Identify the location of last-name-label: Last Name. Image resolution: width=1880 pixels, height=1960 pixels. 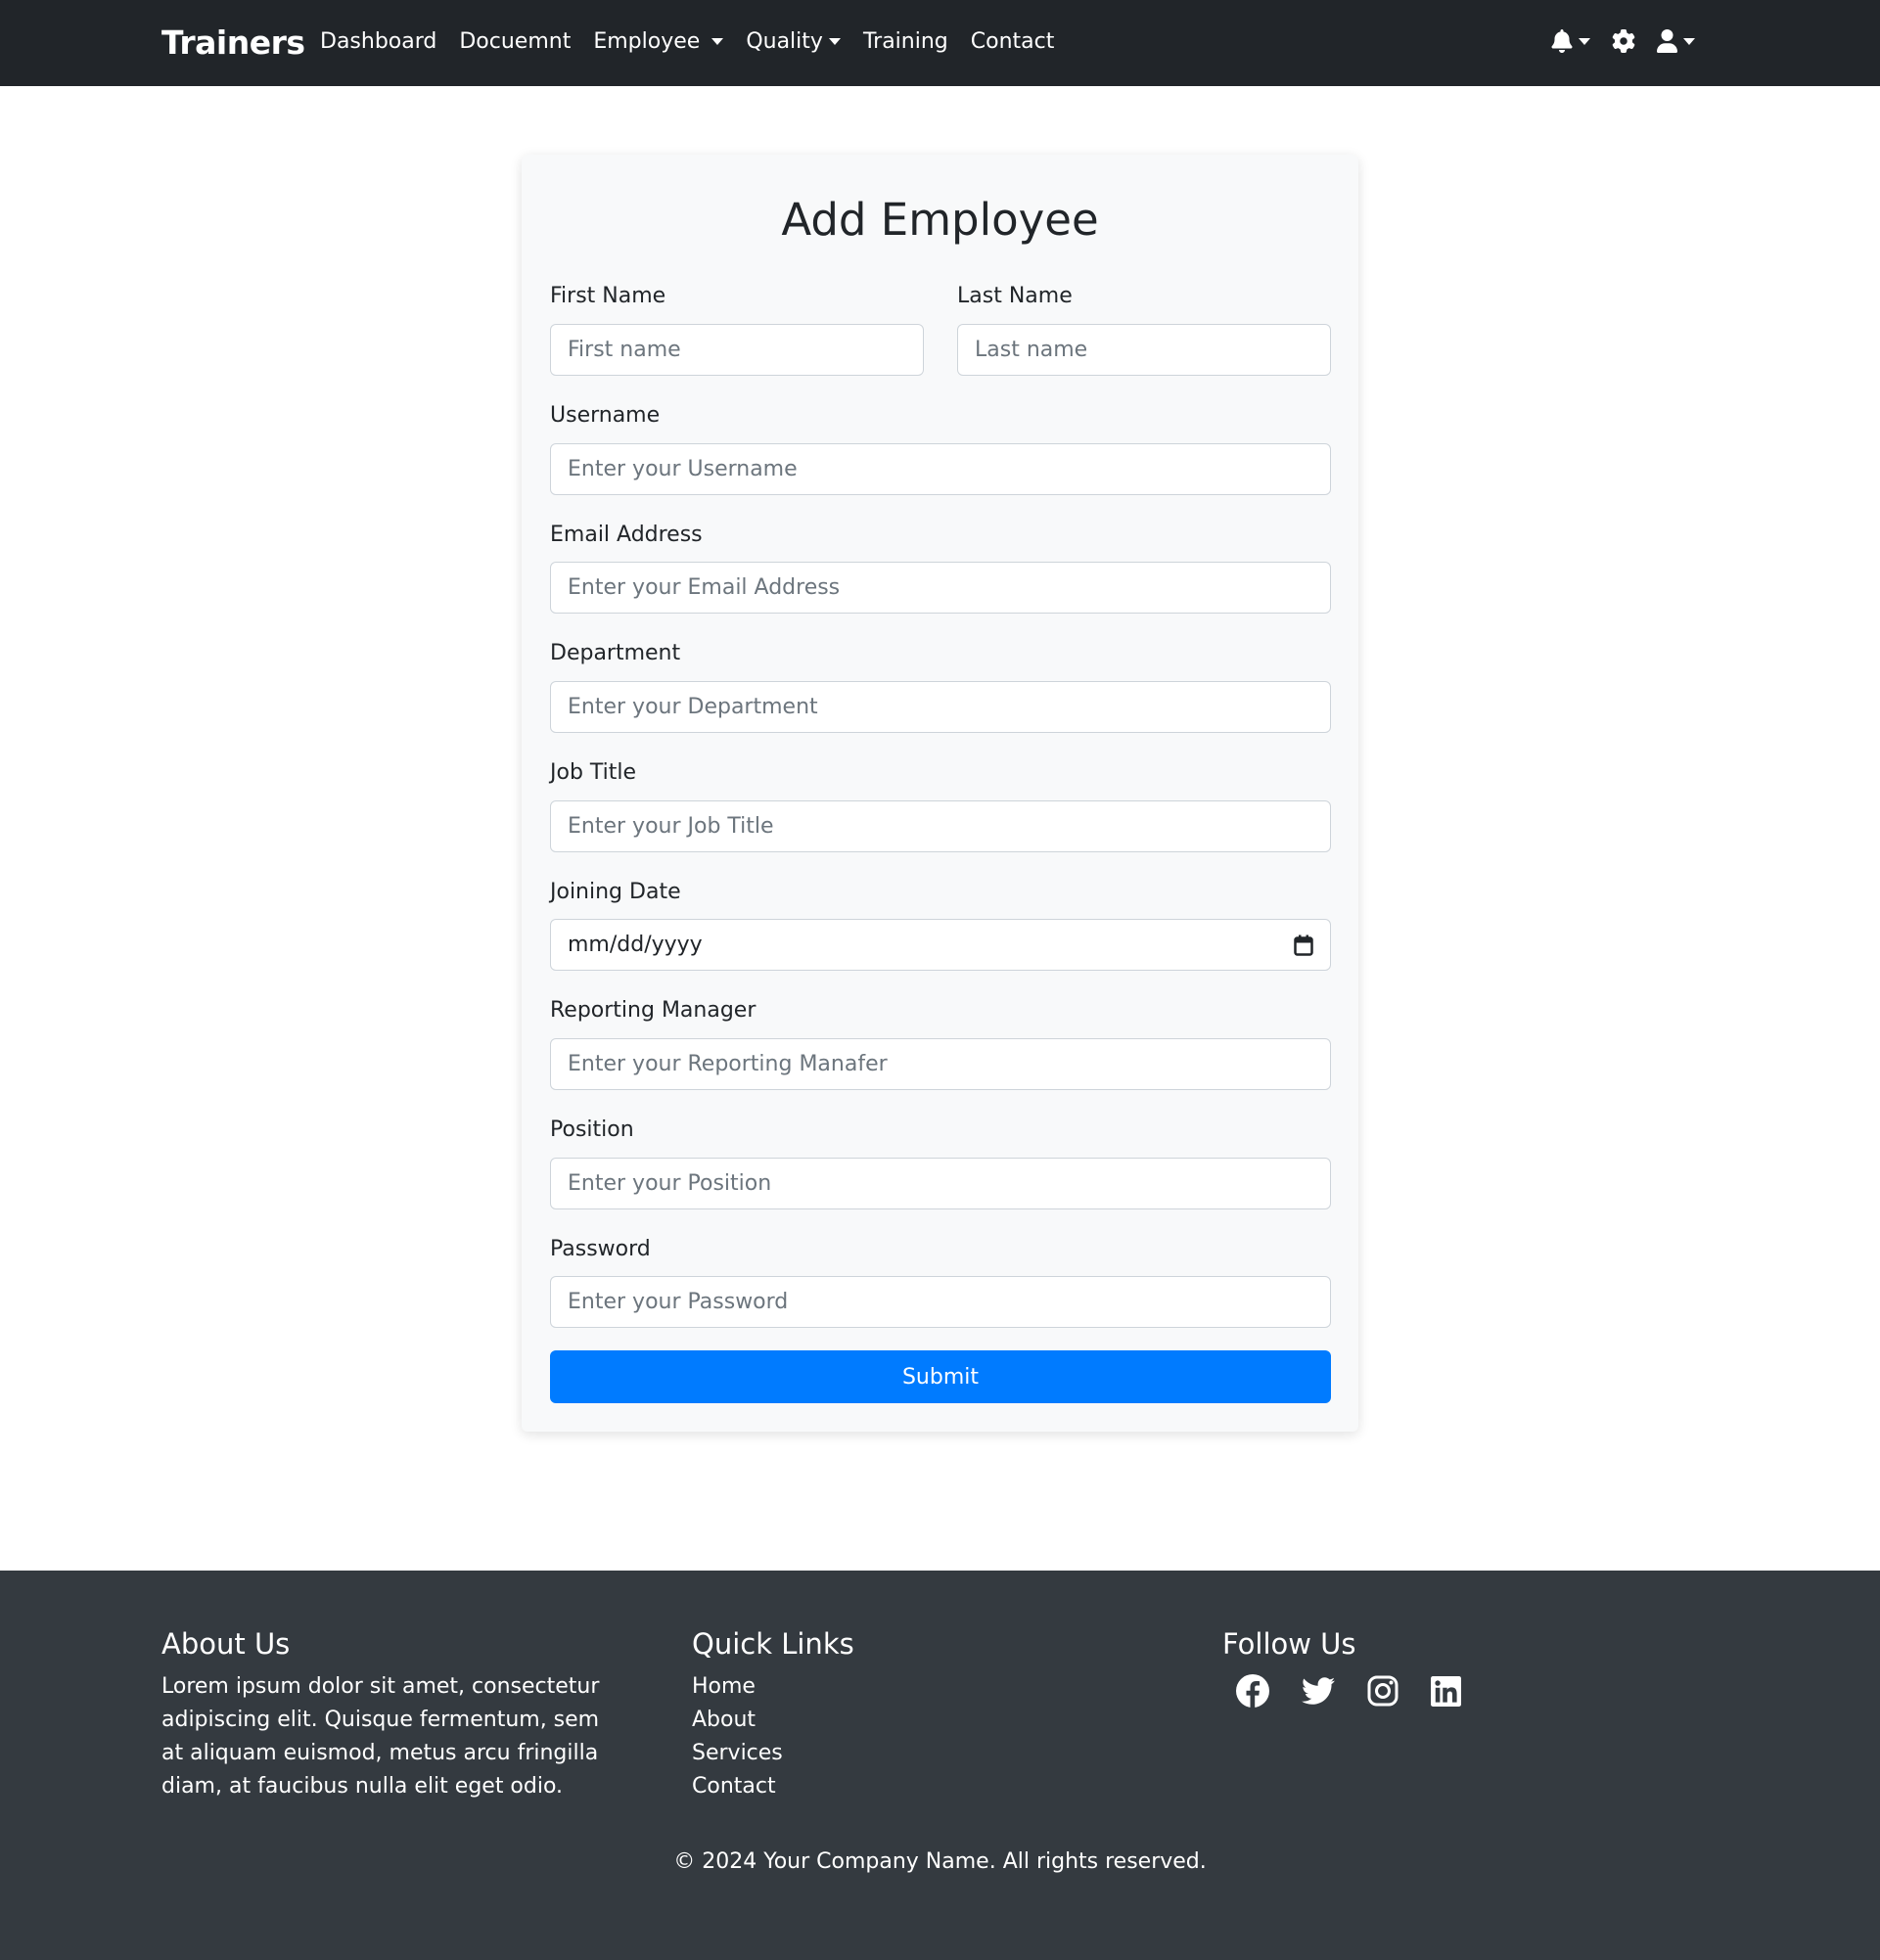
(1015, 296).